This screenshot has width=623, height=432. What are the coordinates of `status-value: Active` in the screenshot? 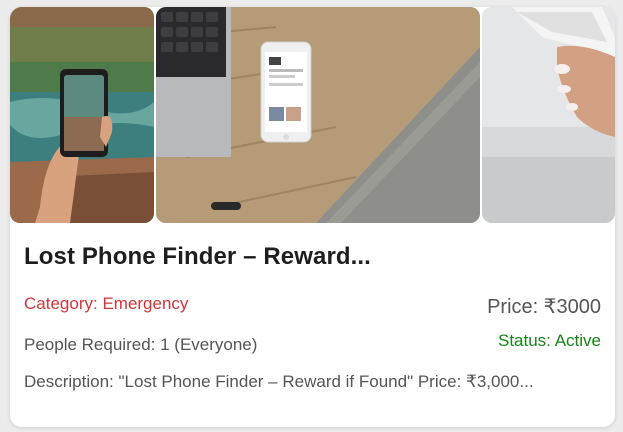 It's located at (577, 340).